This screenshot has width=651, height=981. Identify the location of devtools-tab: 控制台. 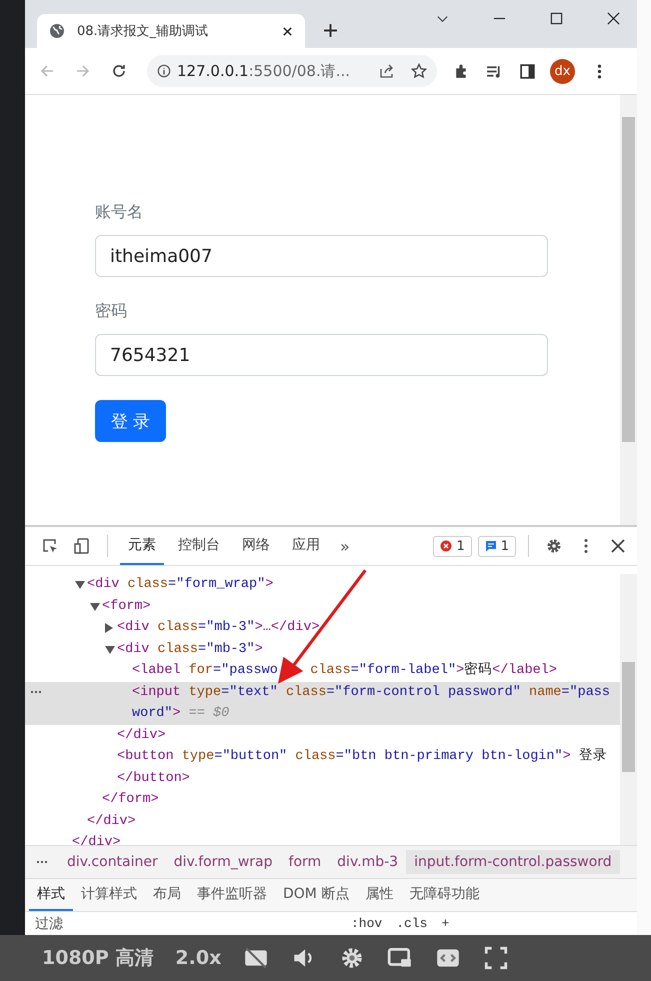
(199, 546).